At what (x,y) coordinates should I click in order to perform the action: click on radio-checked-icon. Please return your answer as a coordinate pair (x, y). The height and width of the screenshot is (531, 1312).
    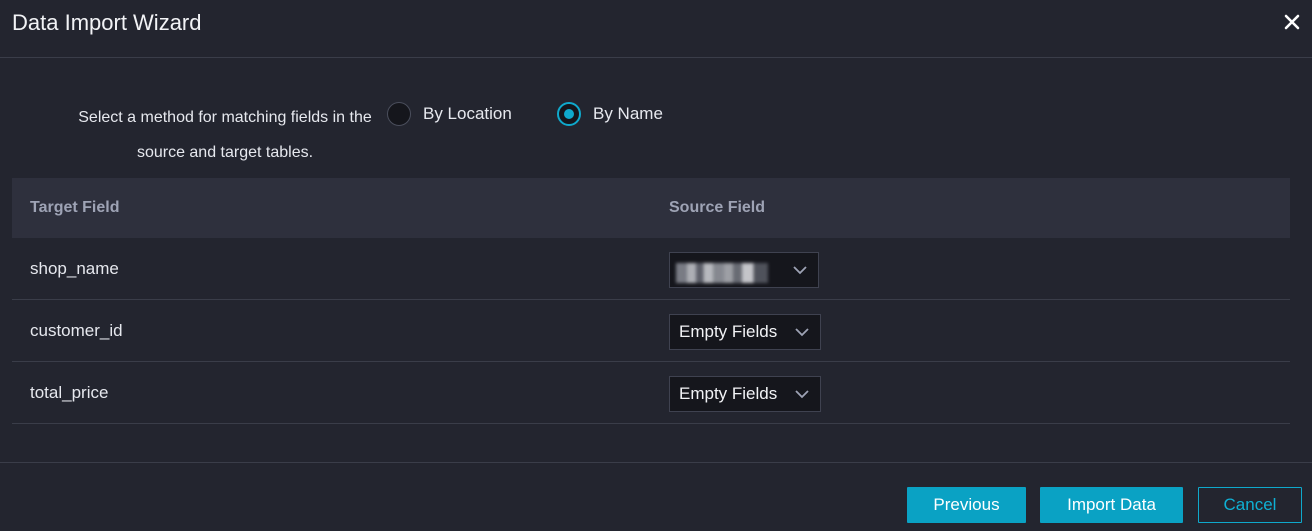
    Looking at the image, I should click on (569, 114).